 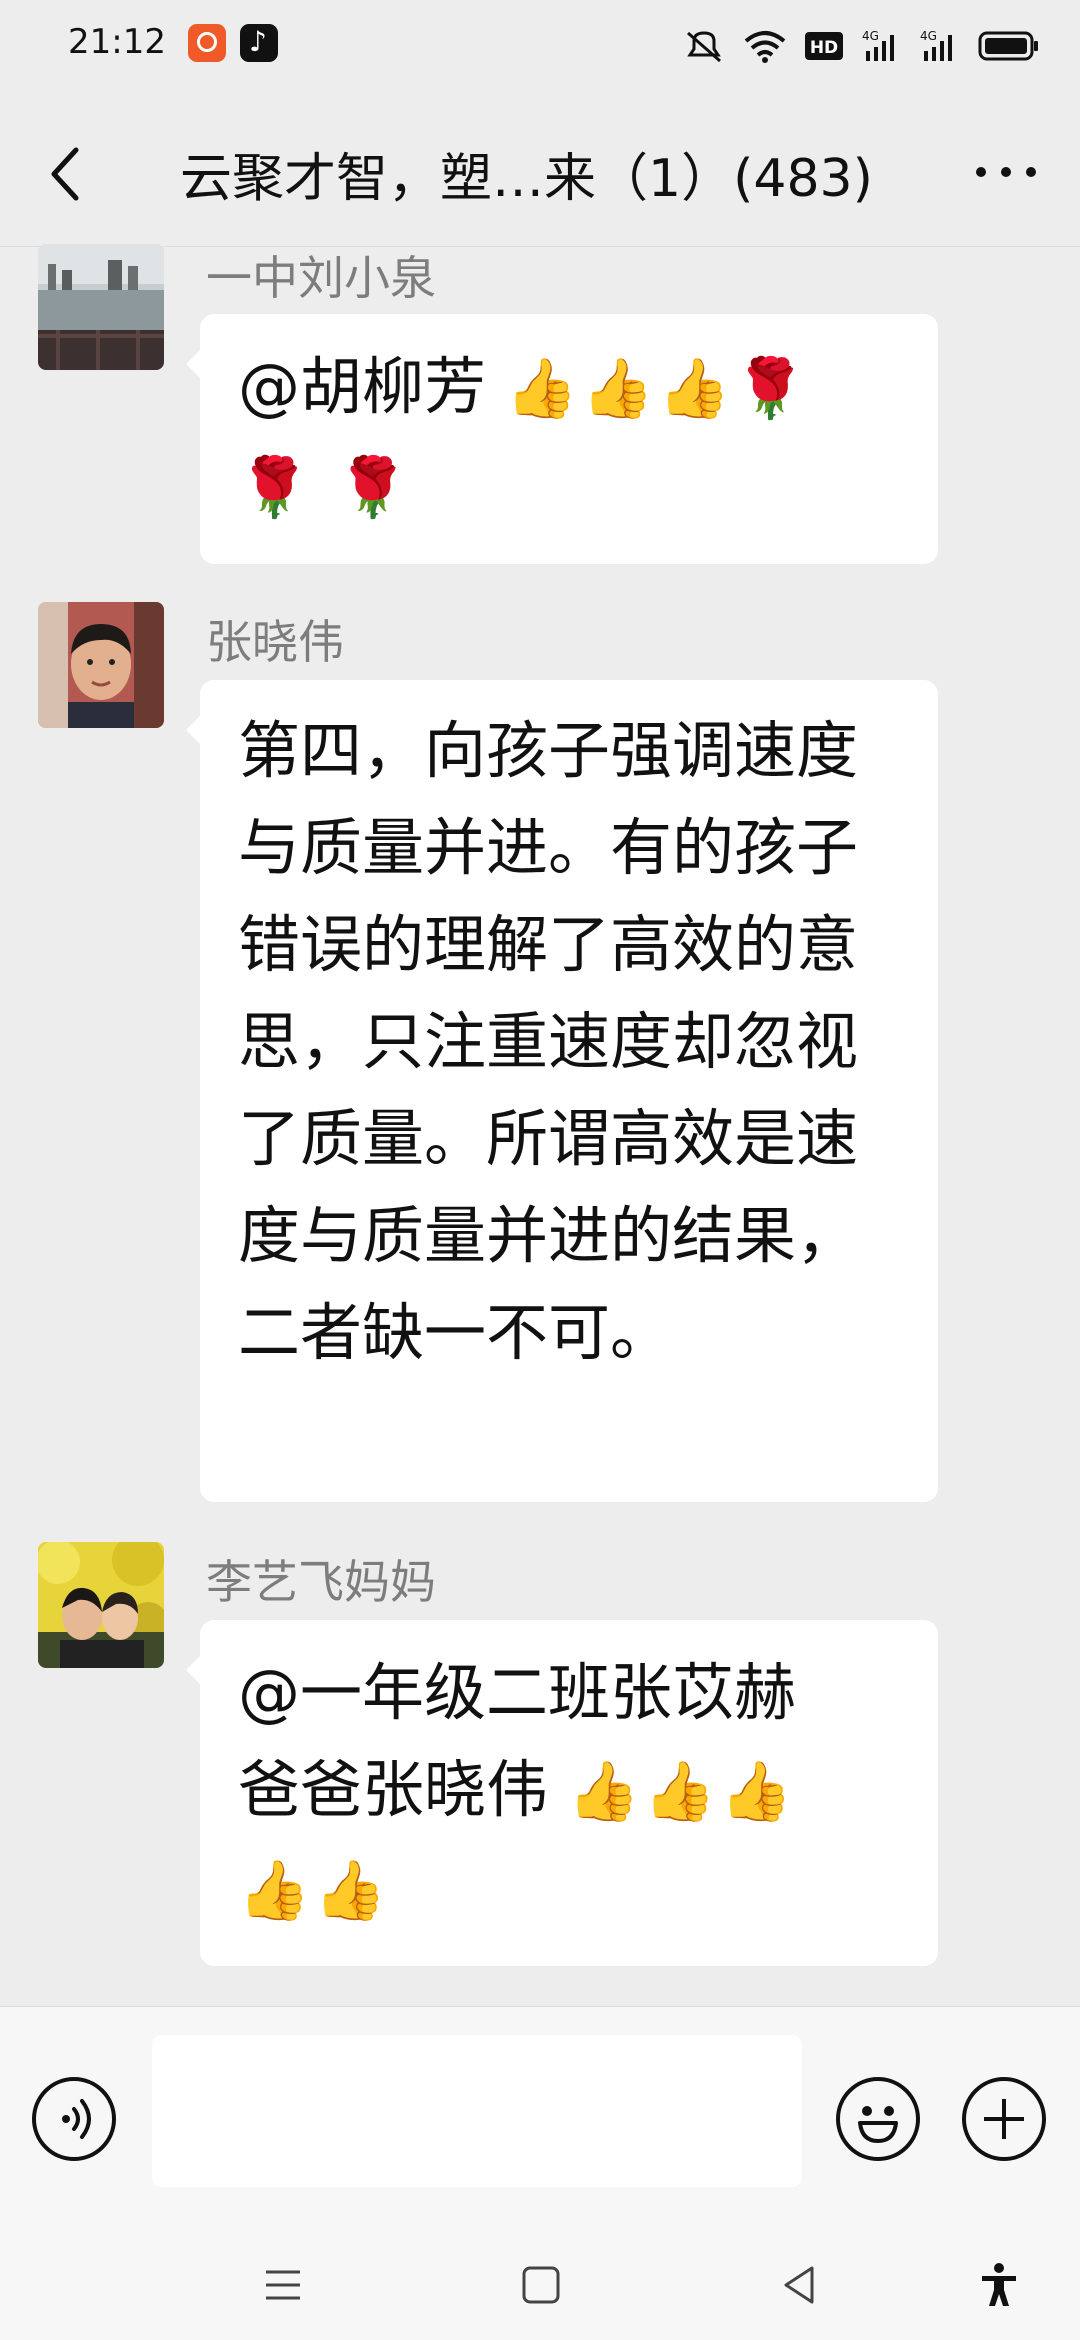 I want to click on emoji-roses: 🌹 🌹, so click(x=325, y=487).